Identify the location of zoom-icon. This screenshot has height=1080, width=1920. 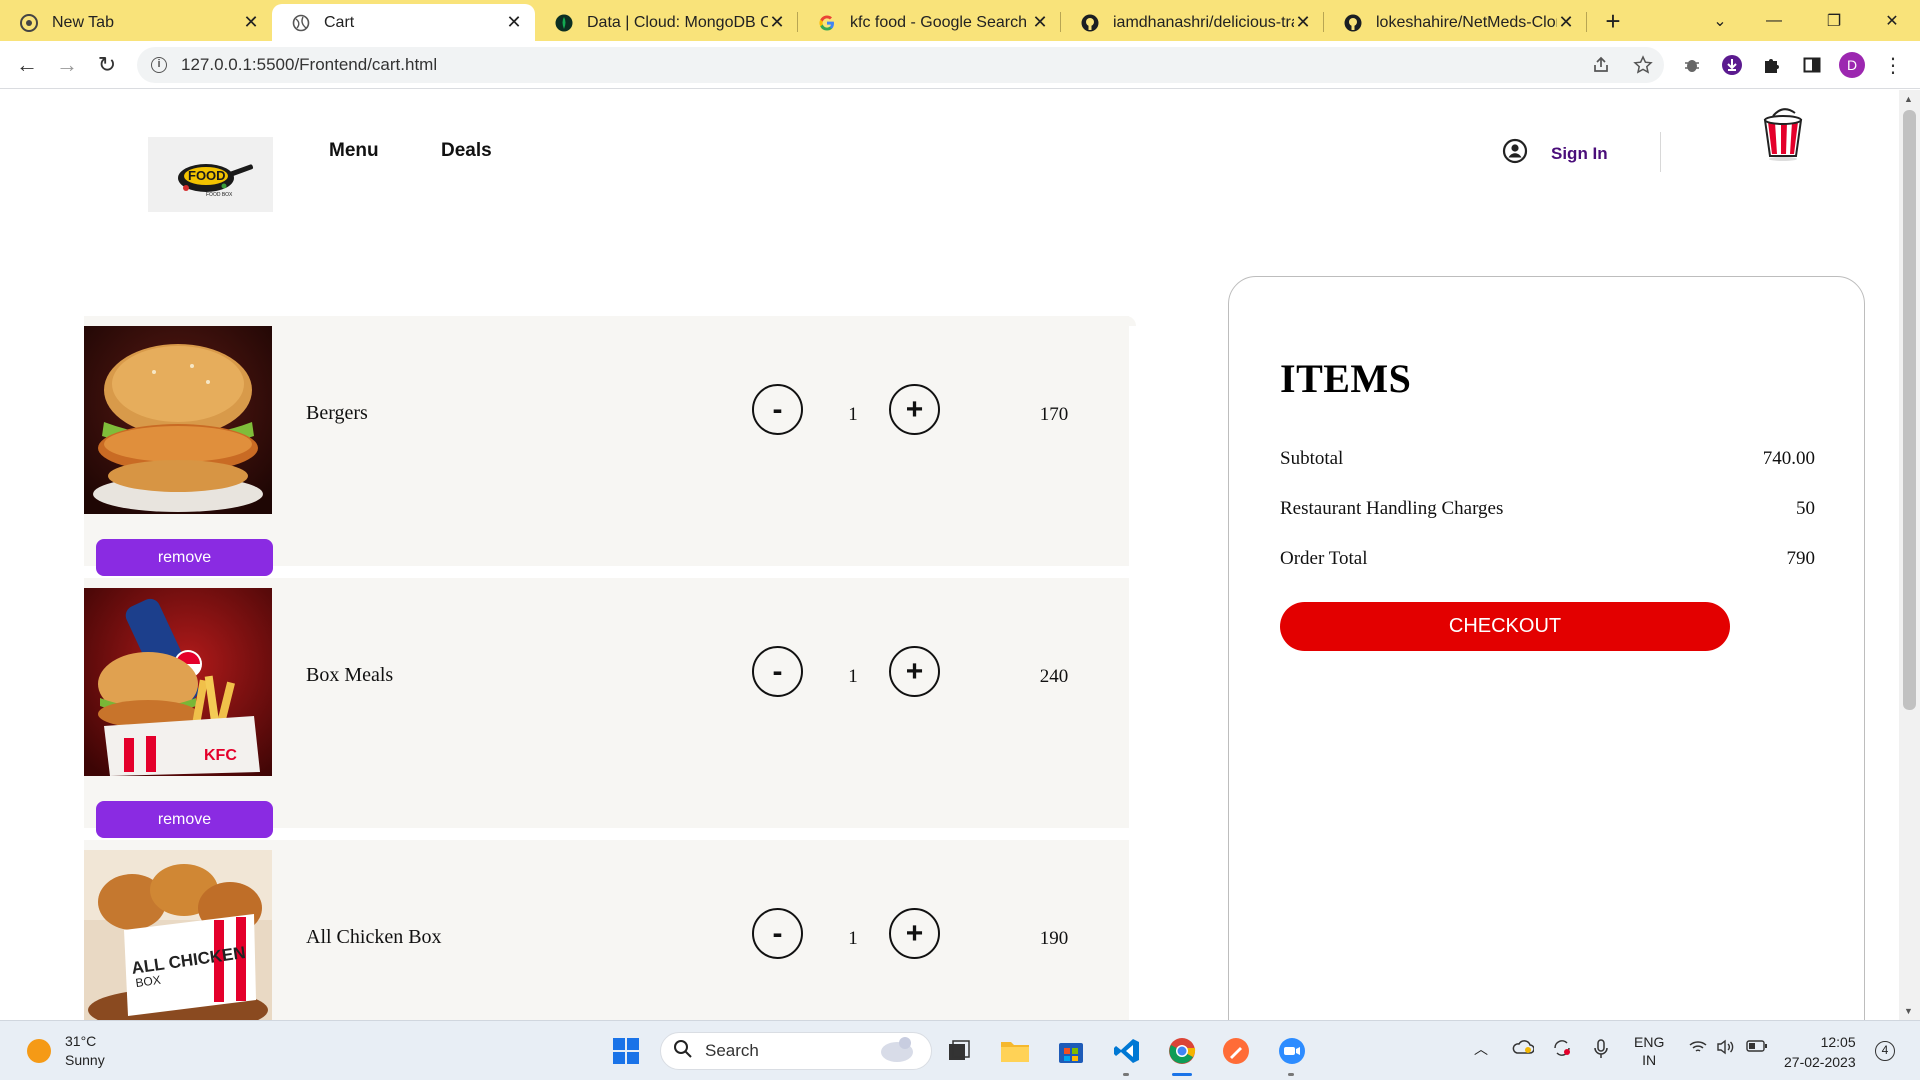
(1292, 1051).